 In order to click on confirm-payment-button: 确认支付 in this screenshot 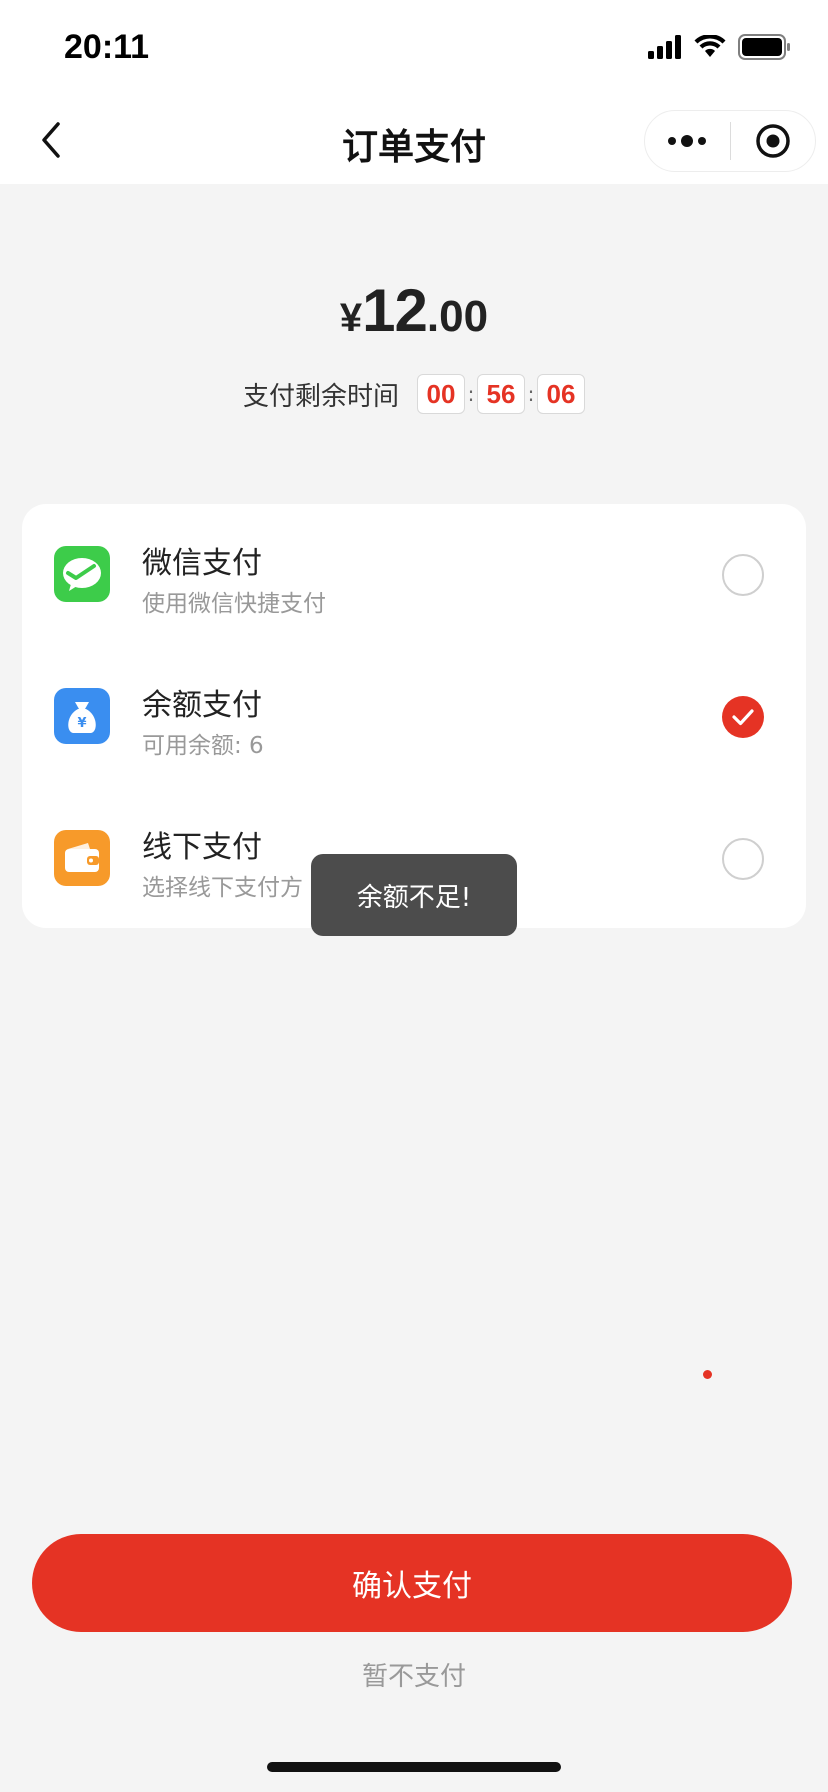, I will do `click(412, 1583)`.